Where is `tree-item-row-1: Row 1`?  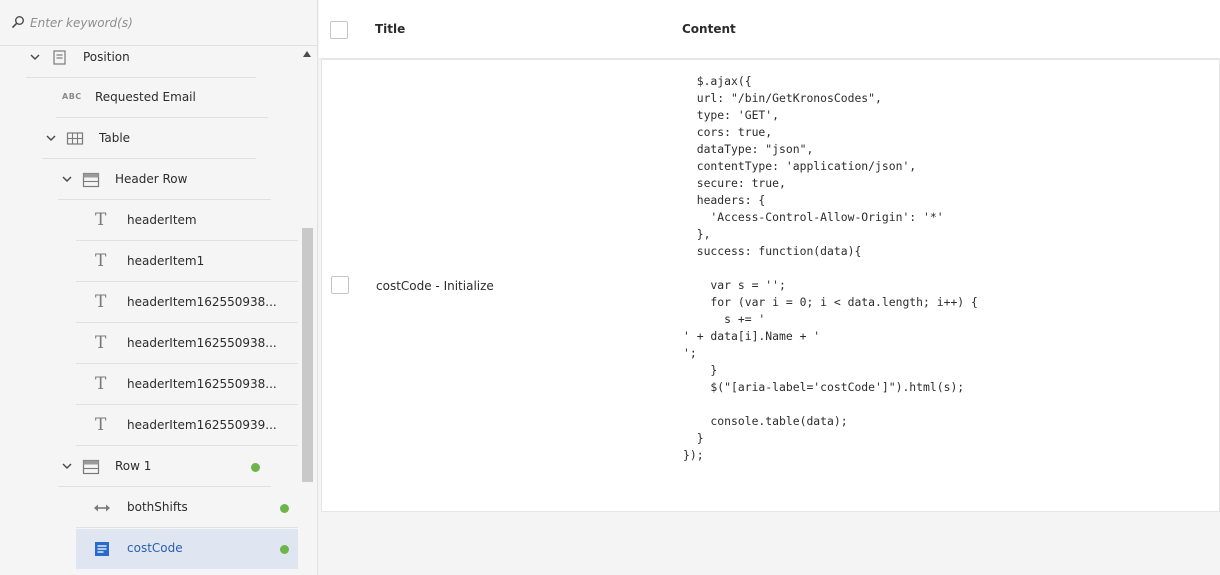
tree-item-row-1: Row 1 is located at coordinates (164, 467).